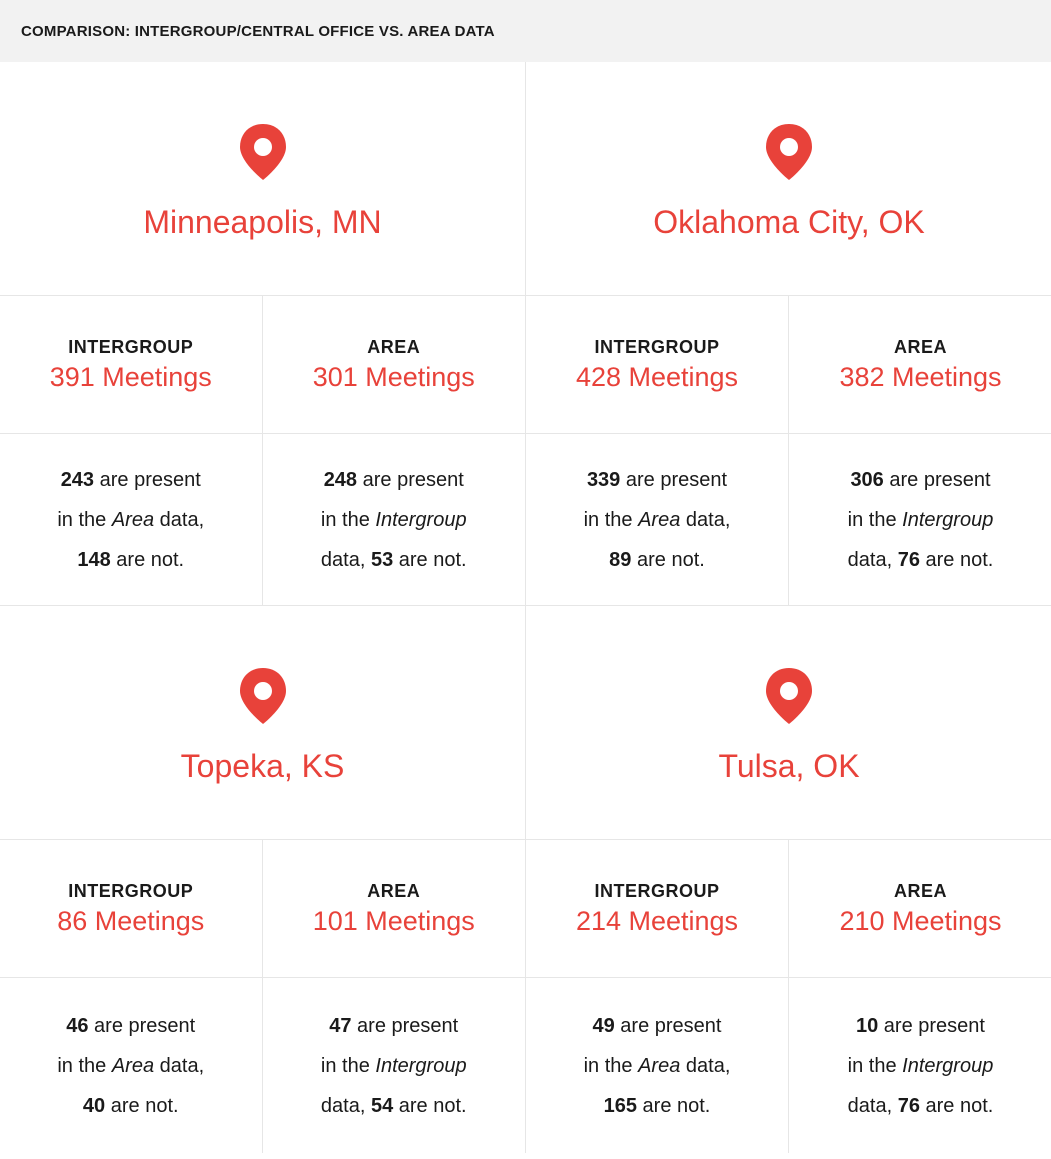 The image size is (1051, 1159). I want to click on present-count: 46, so click(77, 1025).